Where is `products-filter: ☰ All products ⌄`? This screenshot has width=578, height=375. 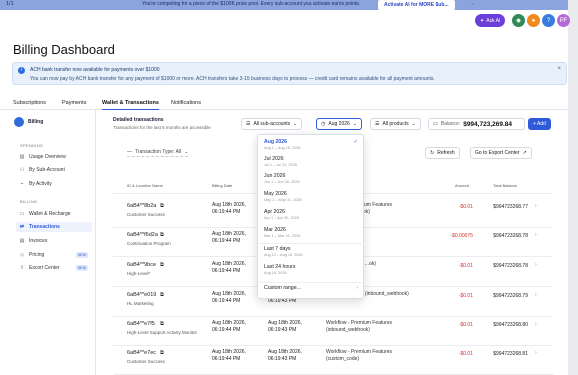
products-filter: ☰ All products ⌄ is located at coordinates (395, 124).